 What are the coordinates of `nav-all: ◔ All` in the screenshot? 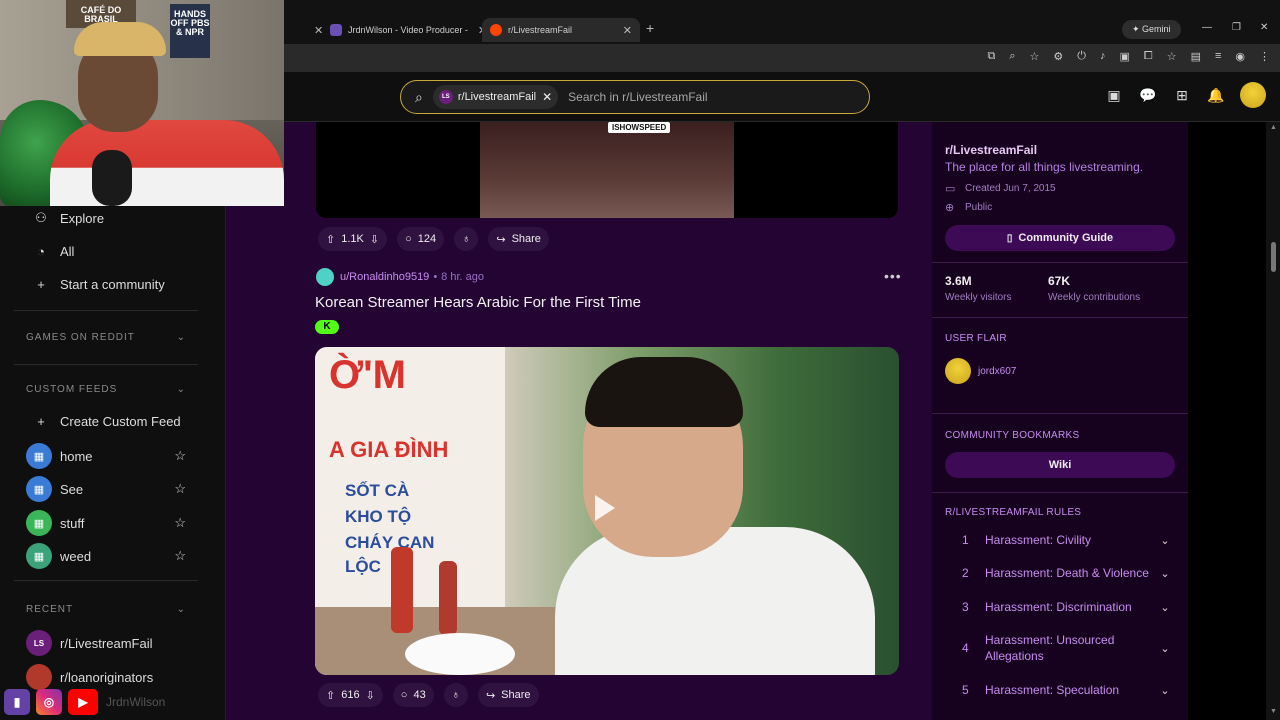 It's located at (53, 251).